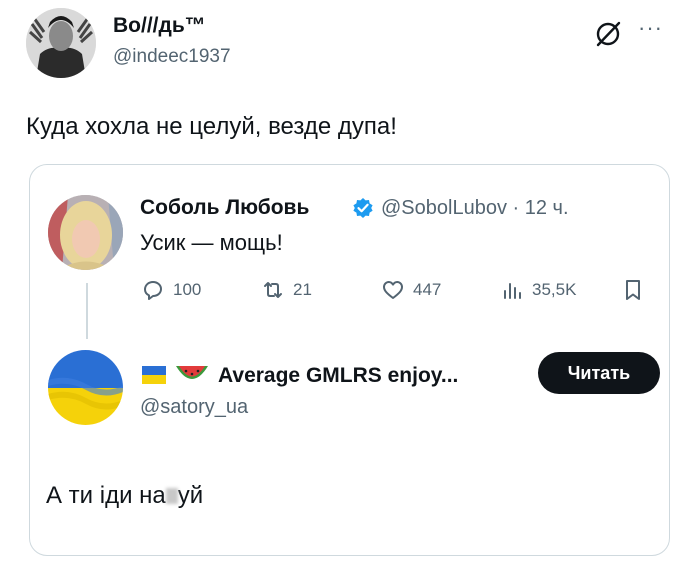  I want to click on like-count: 447, so click(427, 289).